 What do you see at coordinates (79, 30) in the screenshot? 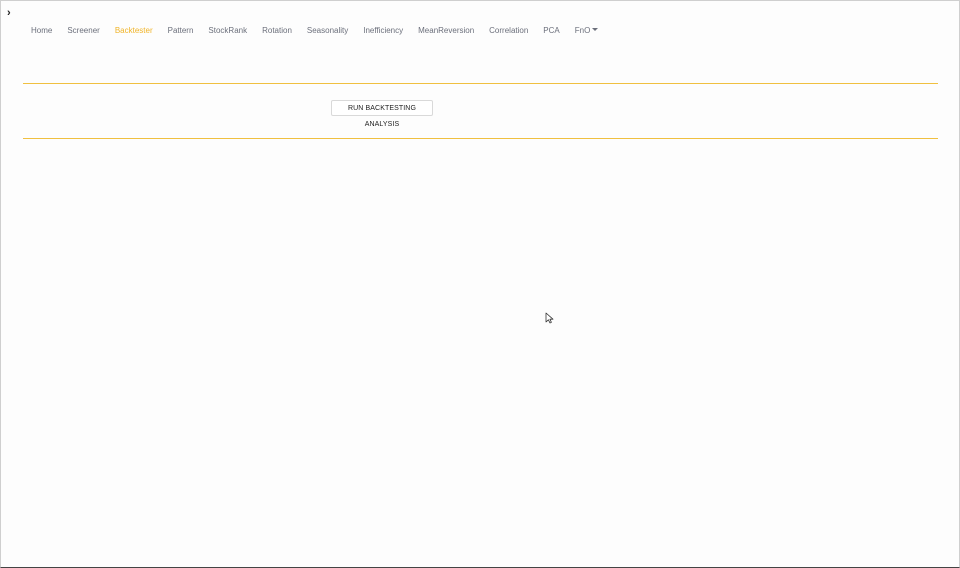
I see `nav-screener: Screener` at bounding box center [79, 30].